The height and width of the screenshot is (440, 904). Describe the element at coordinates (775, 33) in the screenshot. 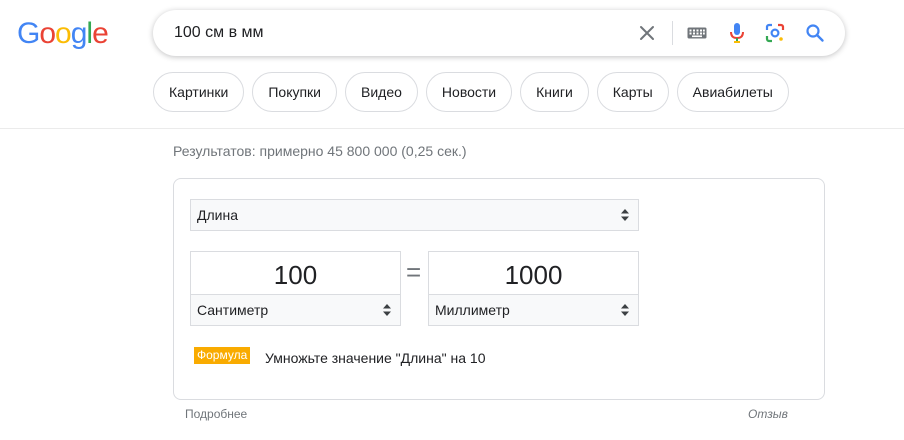

I see `lens-icon` at that location.